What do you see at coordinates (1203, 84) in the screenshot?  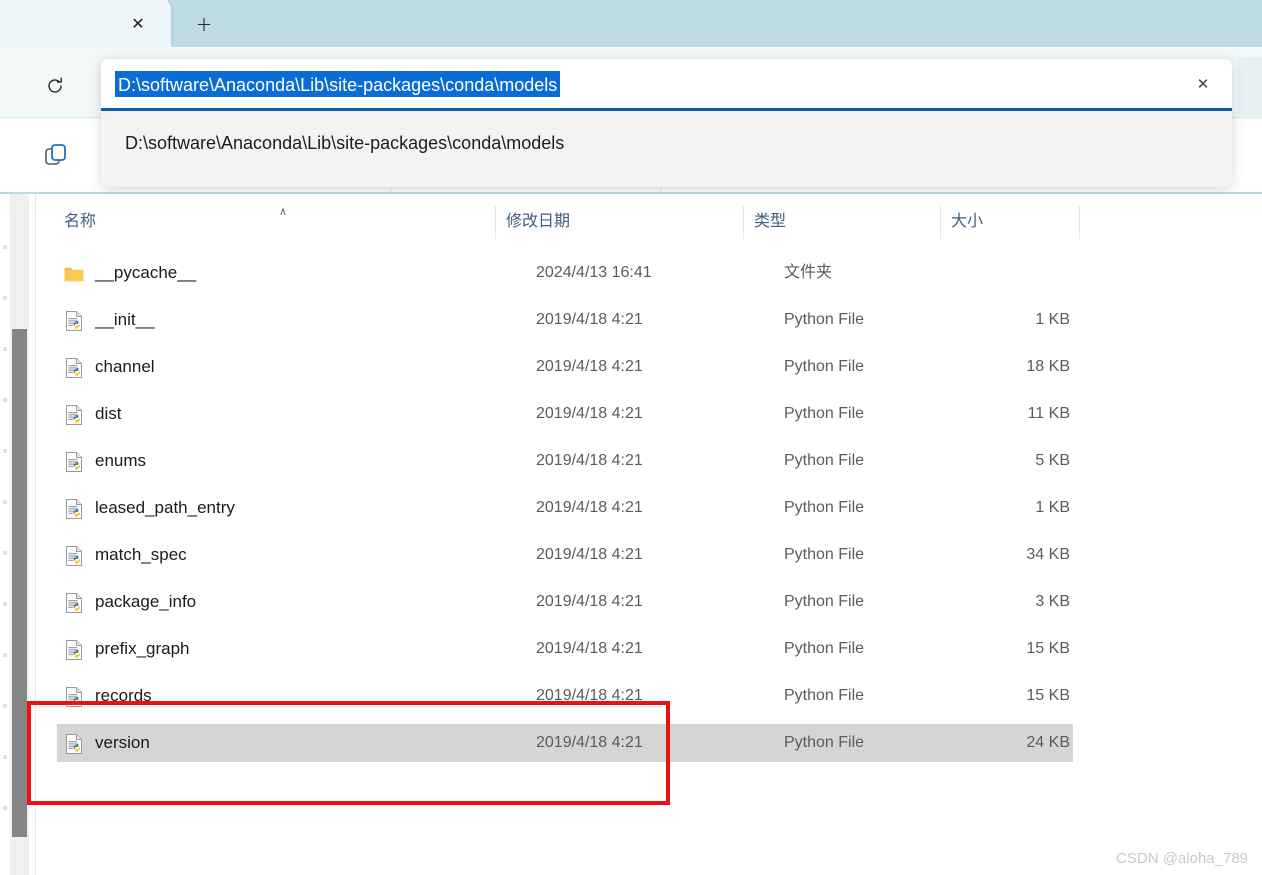 I see `close-icon: ✕` at bounding box center [1203, 84].